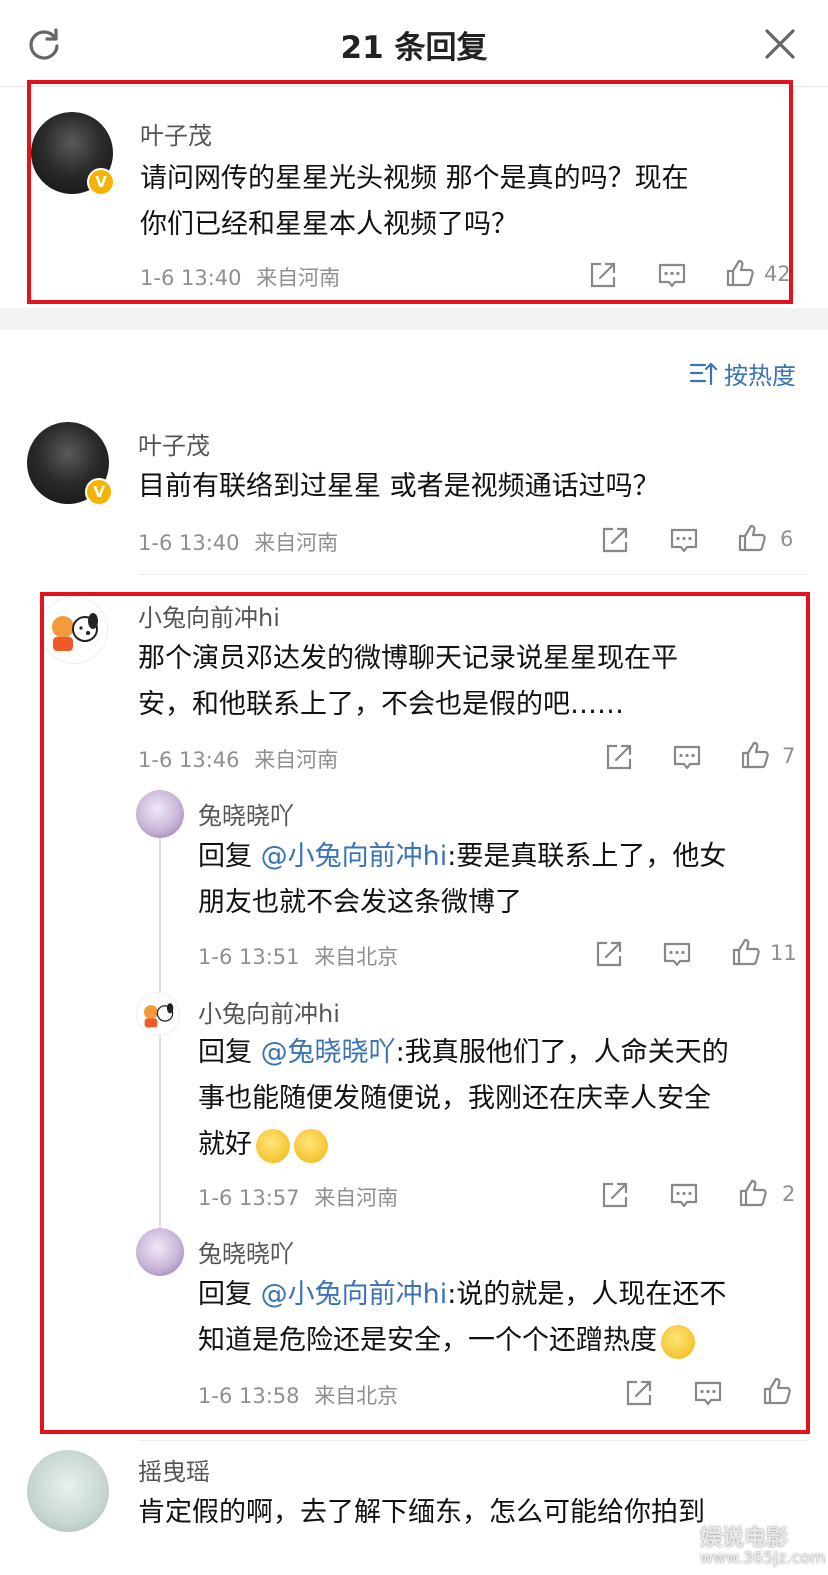 The width and height of the screenshot is (828, 1575). I want to click on comment-icon, so click(684, 540).